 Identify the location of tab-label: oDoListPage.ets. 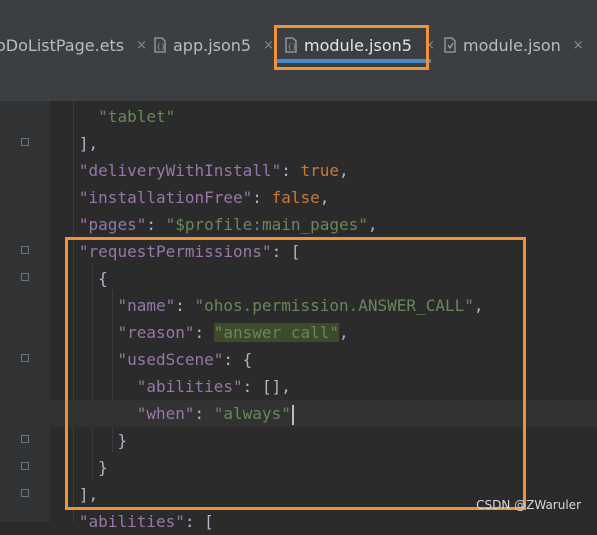
(62, 45).